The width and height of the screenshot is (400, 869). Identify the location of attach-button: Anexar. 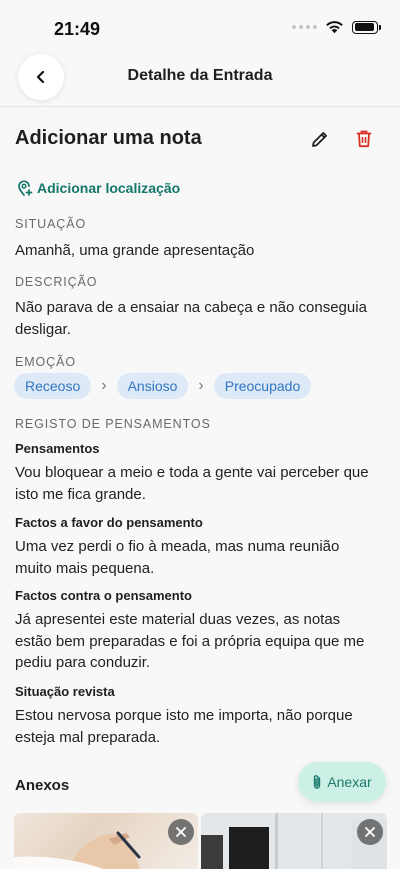
(342, 782).